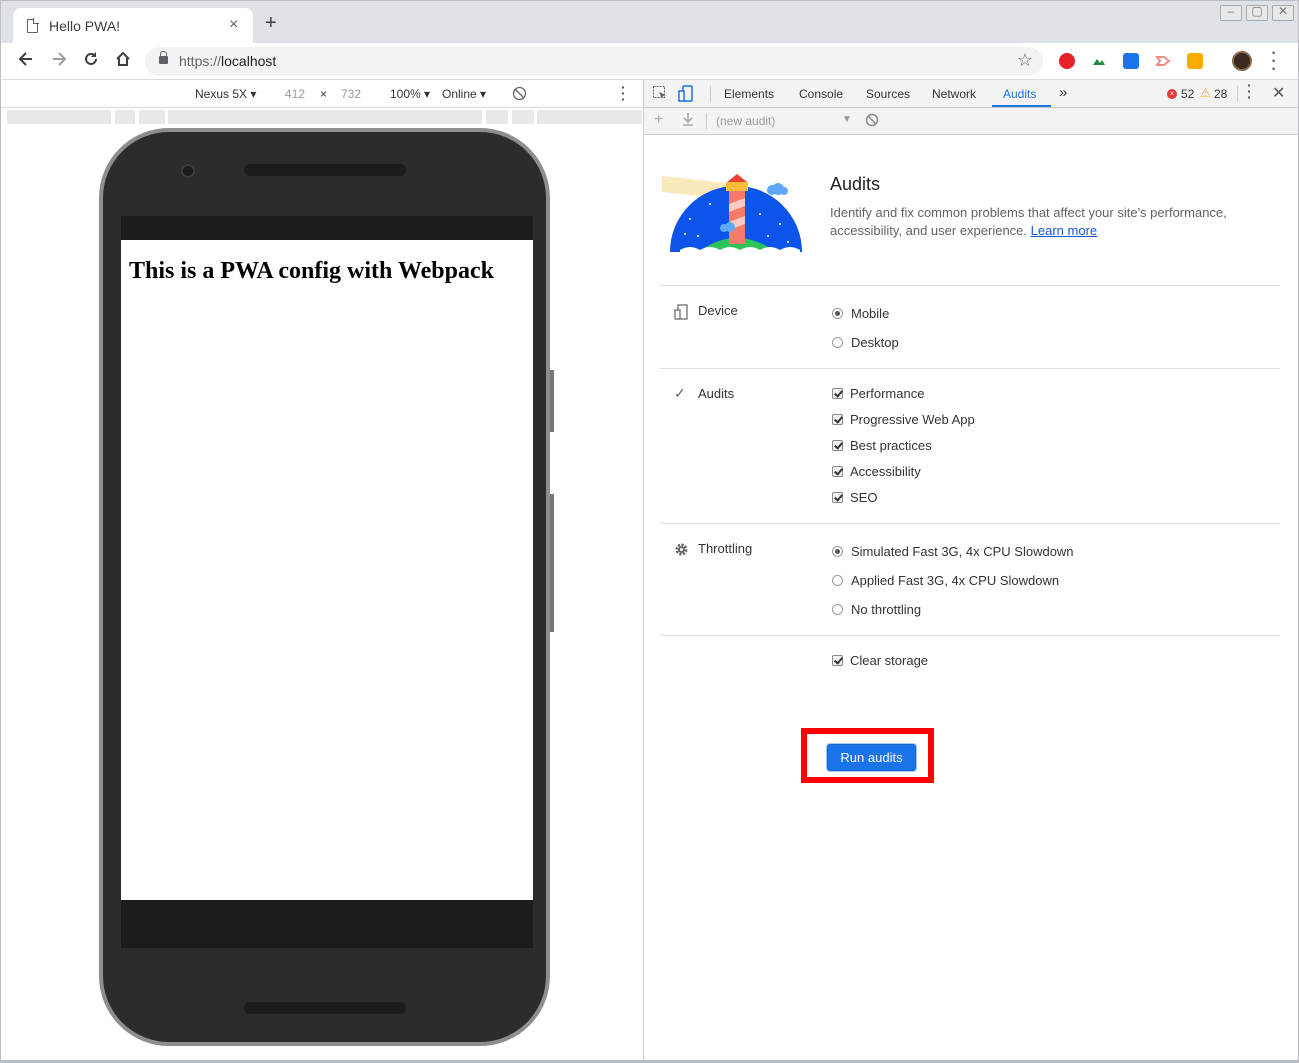 This screenshot has width=1299, height=1063. What do you see at coordinates (1195, 61) in the screenshot?
I see `yellow-extension-icon` at bounding box center [1195, 61].